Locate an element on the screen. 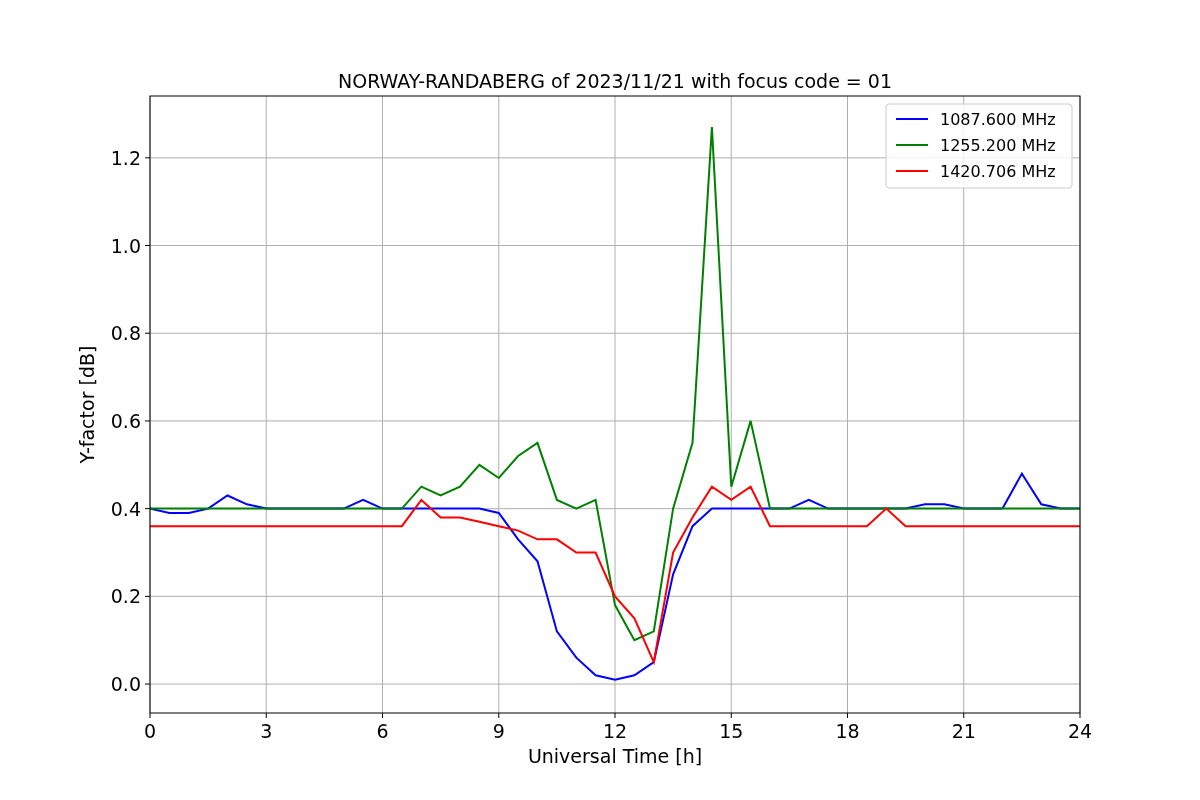  x-tick-label: 18 is located at coordinates (847, 731).